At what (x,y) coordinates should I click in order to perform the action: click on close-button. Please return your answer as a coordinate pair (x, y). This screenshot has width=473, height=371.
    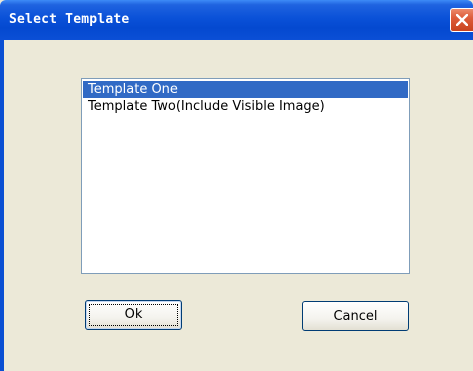
    Looking at the image, I should click on (461, 20).